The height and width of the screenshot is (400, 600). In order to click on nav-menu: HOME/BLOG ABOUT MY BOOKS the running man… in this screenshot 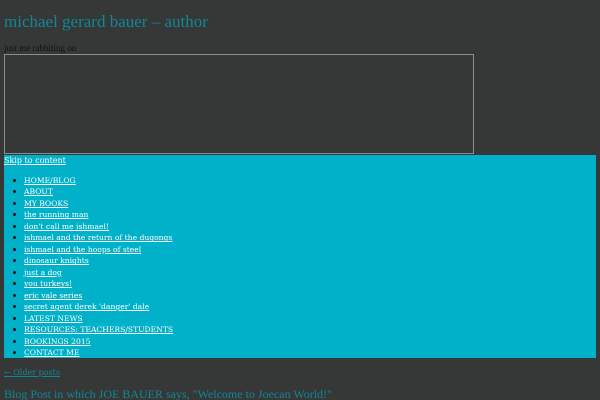, I will do `click(88, 267)`.